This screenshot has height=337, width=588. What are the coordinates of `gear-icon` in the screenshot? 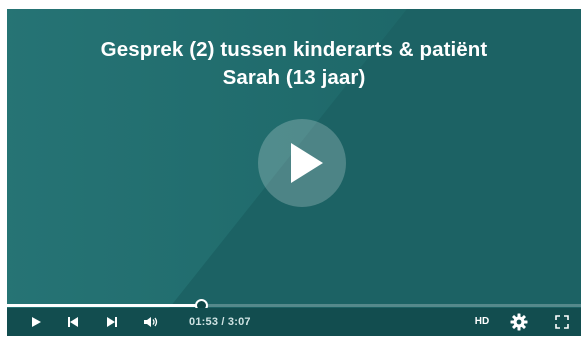 It's located at (519, 322).